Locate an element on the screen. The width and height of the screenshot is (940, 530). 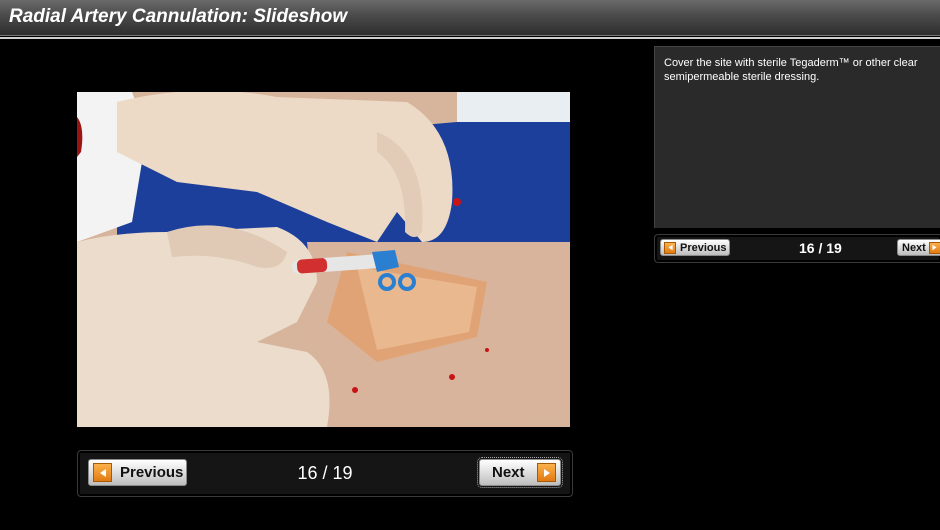
page-title: Radial Artery Cannulation: Slideshow is located at coordinates (178, 16).